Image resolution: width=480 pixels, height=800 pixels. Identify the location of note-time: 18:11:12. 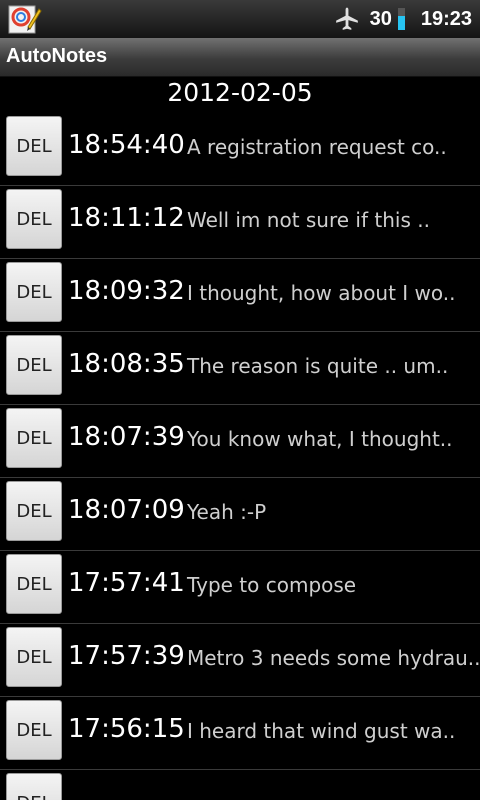
(126, 218).